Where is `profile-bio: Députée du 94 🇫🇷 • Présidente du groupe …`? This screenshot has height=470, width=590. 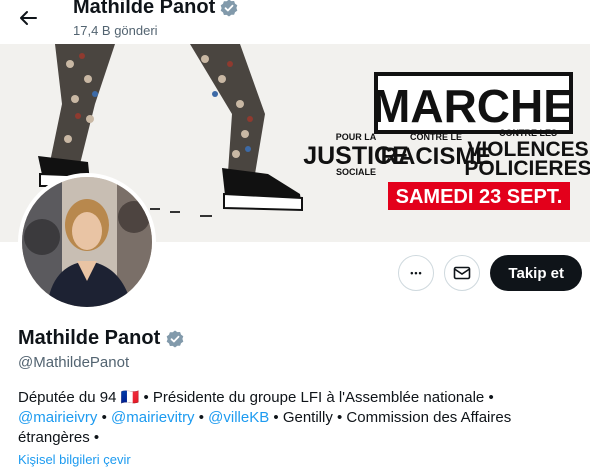 profile-bio: Députée du 94 🇫🇷 • Présidente du groupe … is located at coordinates (265, 417).